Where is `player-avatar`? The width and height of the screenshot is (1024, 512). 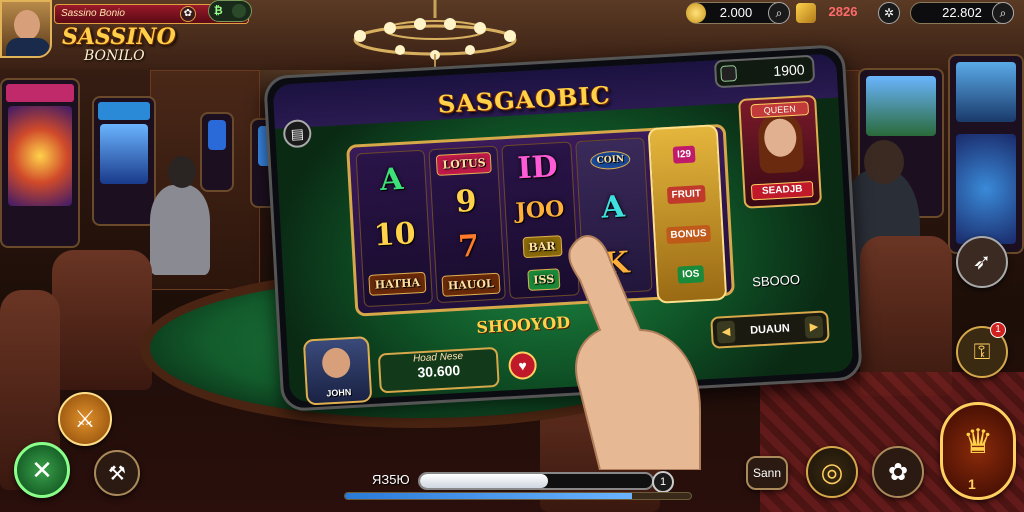
player-avatar is located at coordinates (26, 29).